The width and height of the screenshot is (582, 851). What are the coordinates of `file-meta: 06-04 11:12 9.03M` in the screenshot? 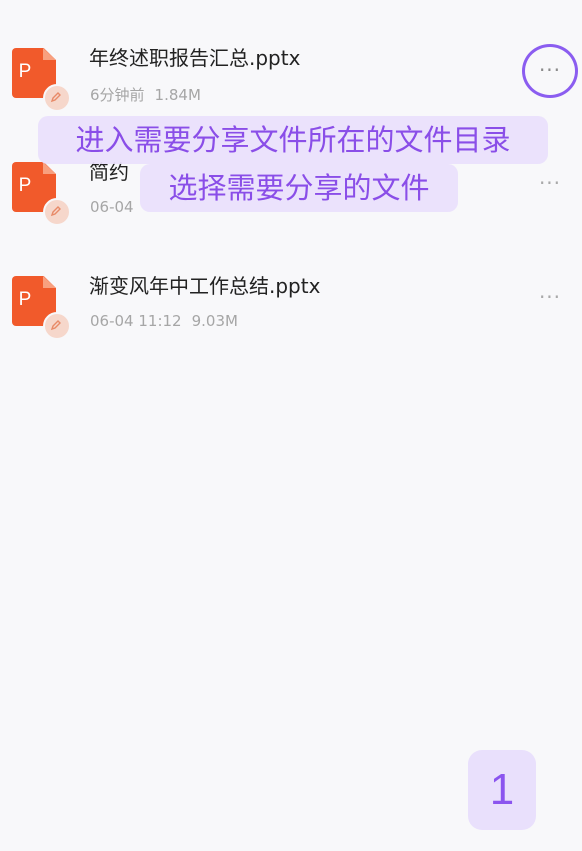 It's located at (164, 321).